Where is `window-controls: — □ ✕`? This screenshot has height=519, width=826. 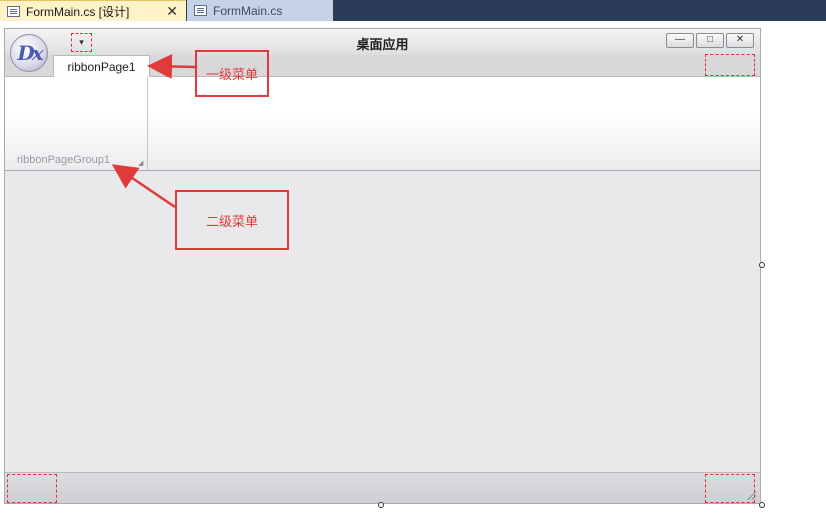 window-controls: — □ ✕ is located at coordinates (710, 40).